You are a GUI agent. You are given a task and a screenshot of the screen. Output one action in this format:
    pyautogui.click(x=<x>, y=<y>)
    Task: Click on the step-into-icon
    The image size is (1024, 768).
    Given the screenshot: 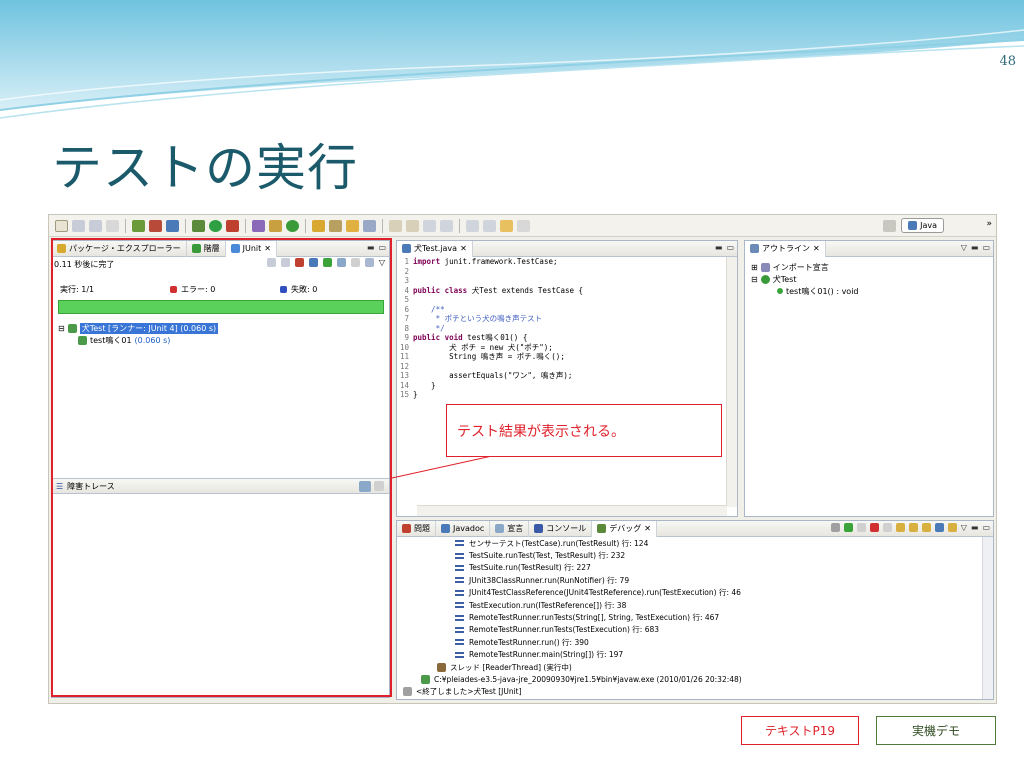 What is the action you would take?
    pyautogui.click(x=900, y=527)
    